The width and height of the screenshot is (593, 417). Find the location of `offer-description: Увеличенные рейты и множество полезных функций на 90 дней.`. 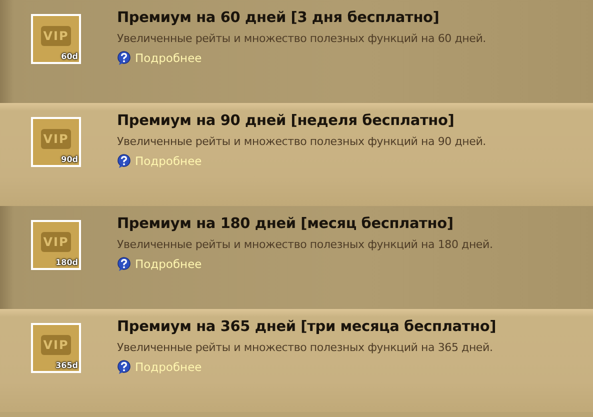

offer-description: Увеличенные рейты и множество полезных функций на 90 дней. is located at coordinates (301, 141).